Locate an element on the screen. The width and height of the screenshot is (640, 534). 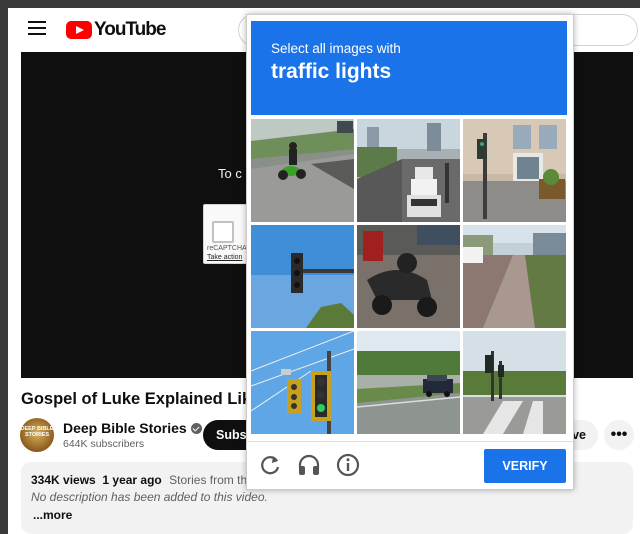
upload-age: 1 year ago is located at coordinates (132, 480).